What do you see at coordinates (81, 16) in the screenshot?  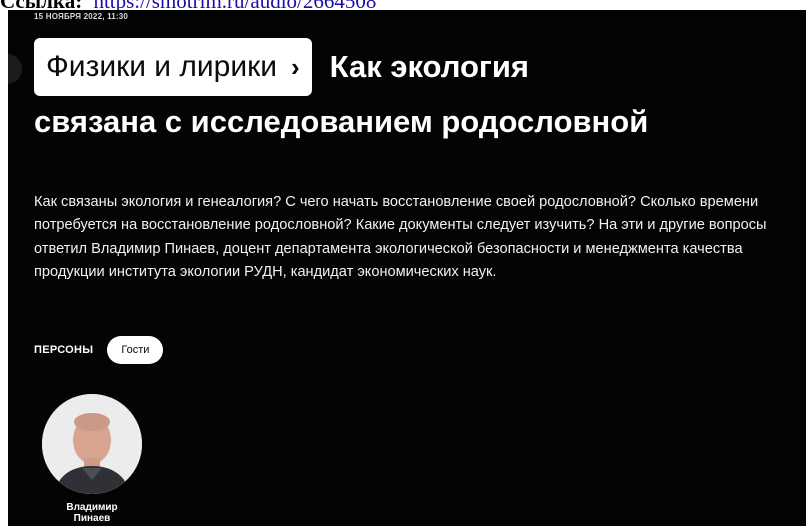 I see `publish-date: 15 НОЯБРЯ 2022, 11:30` at bounding box center [81, 16].